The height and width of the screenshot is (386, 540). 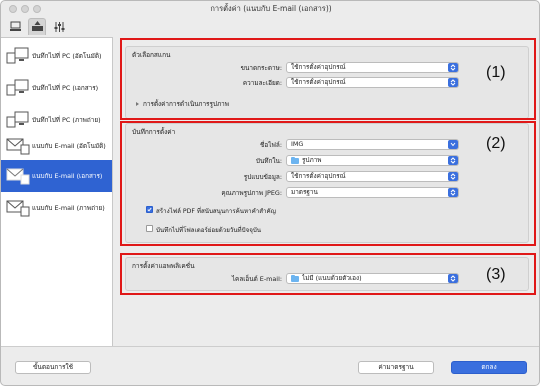 I want to click on sidebar-item-save-to-pc-auto: บันทึกไปที่ PC (อัตโนมัติ), so click(x=56, y=56).